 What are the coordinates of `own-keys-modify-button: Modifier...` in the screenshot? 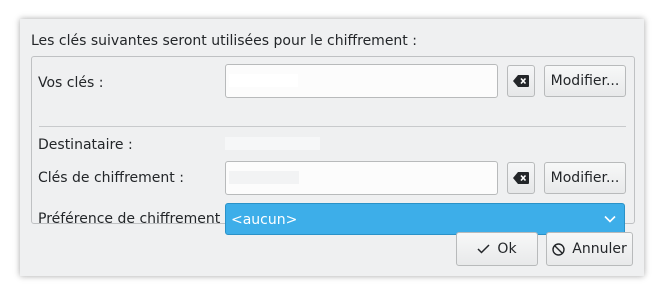 It's located at (585, 81).